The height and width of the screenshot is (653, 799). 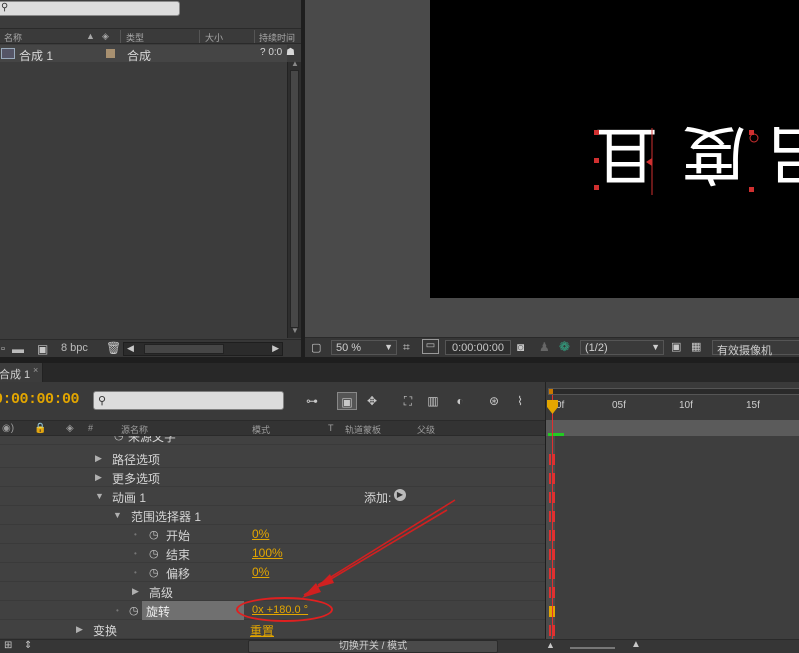 What do you see at coordinates (267, 553) in the screenshot?
I see `property-value: 100%` at bounding box center [267, 553].